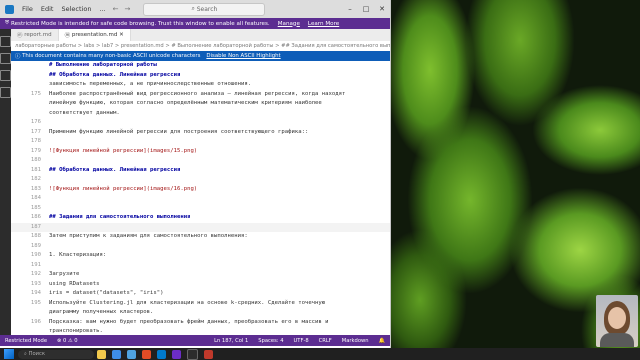 This screenshot has height=360, width=640. Describe the element at coordinates (161, 354) in the screenshot. I see `vscode-taskbar-icon` at that location.